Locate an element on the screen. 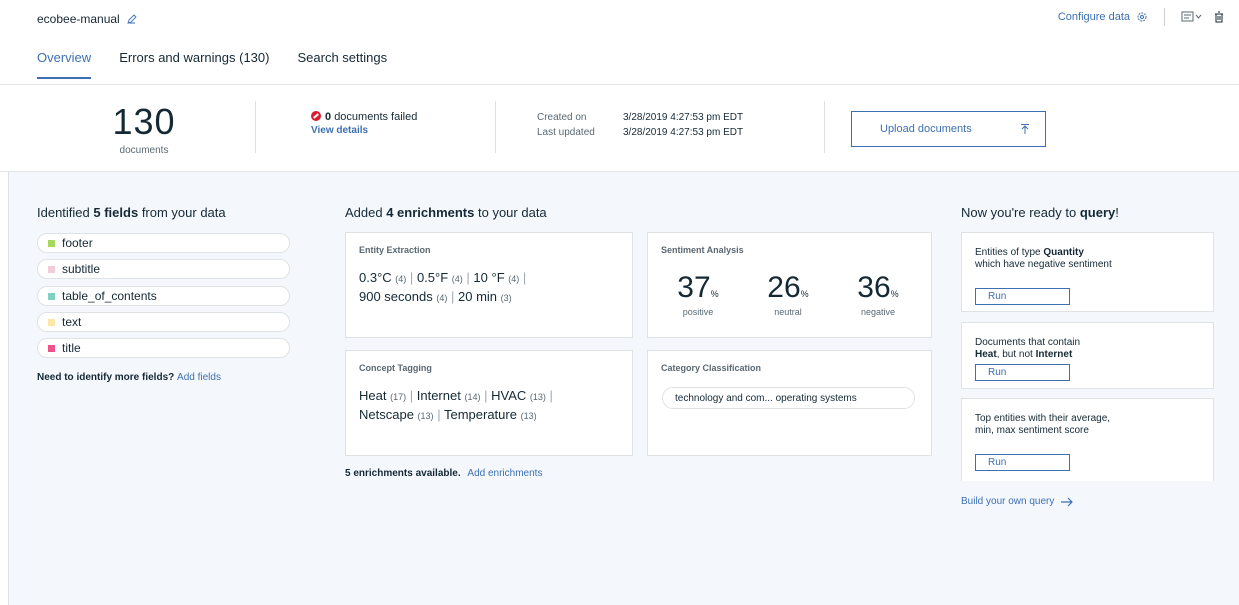  field-pill-title: title is located at coordinates (163, 348).